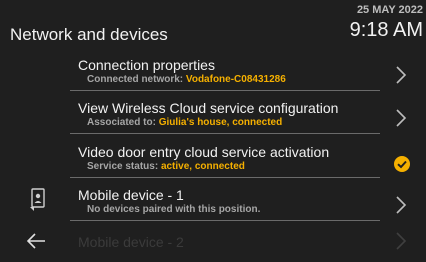  Describe the element at coordinates (389, 10) in the screenshot. I see `date-label: 25 MAY 2022` at that location.